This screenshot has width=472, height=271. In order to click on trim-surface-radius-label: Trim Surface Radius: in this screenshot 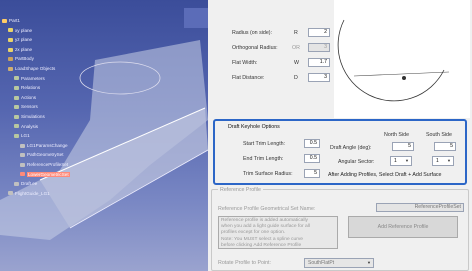, I will do `click(268, 174)`.